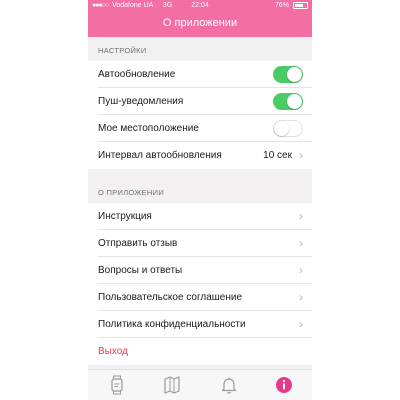 This screenshot has width=400, height=400. Describe the element at coordinates (277, 155) in the screenshot. I see `update-interval-value: 10 сек` at that location.